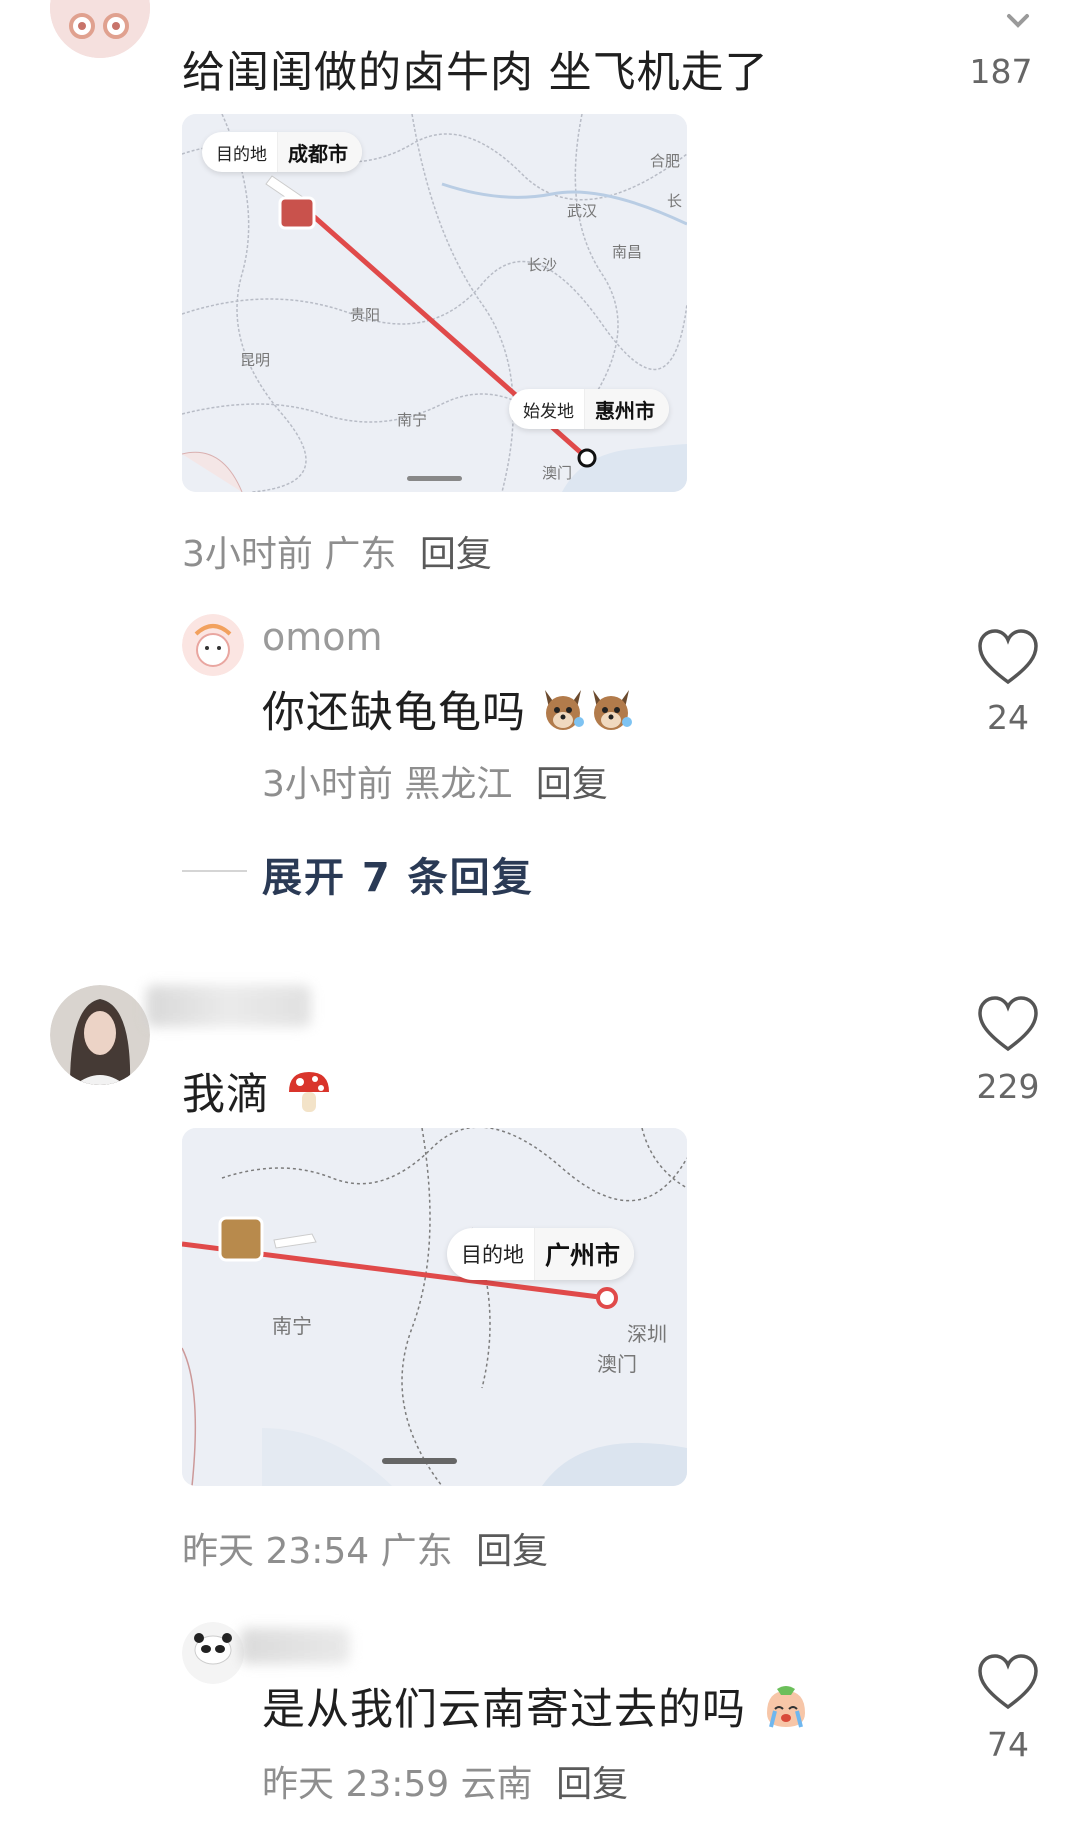  I want to click on origin-city: 惠州市, so click(626, 409).